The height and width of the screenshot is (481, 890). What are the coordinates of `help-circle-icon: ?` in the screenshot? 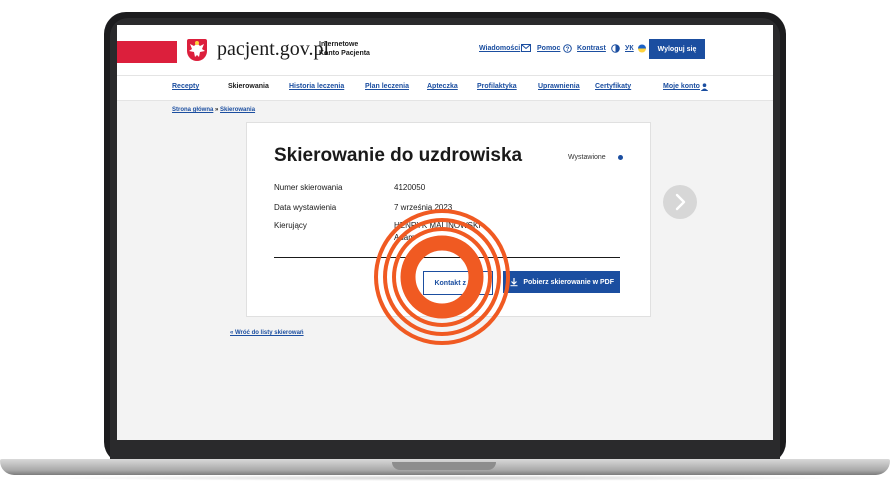 It's located at (567, 48).